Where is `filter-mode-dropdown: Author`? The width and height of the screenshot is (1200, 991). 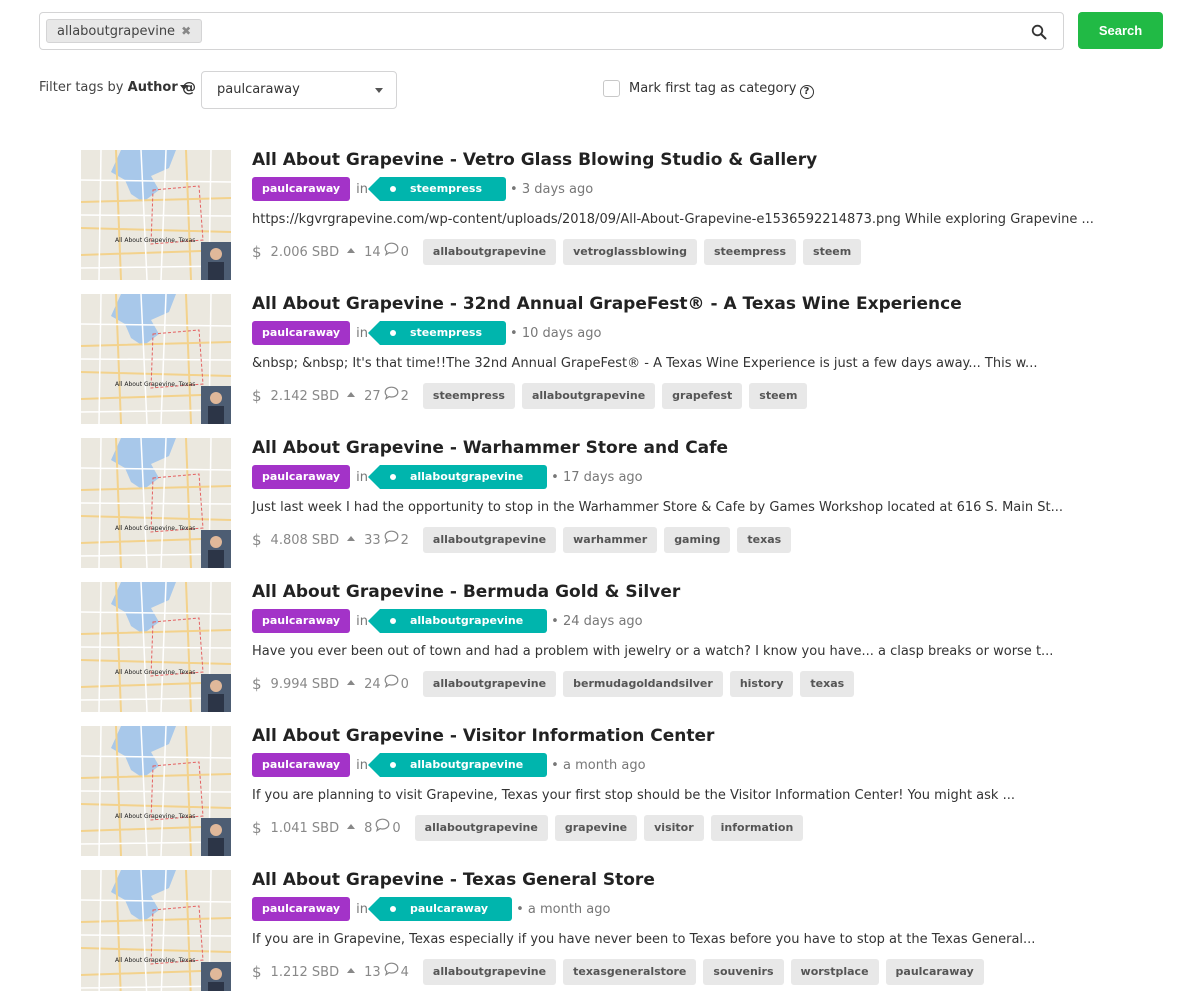 filter-mode-dropdown: Author is located at coordinates (158, 87).